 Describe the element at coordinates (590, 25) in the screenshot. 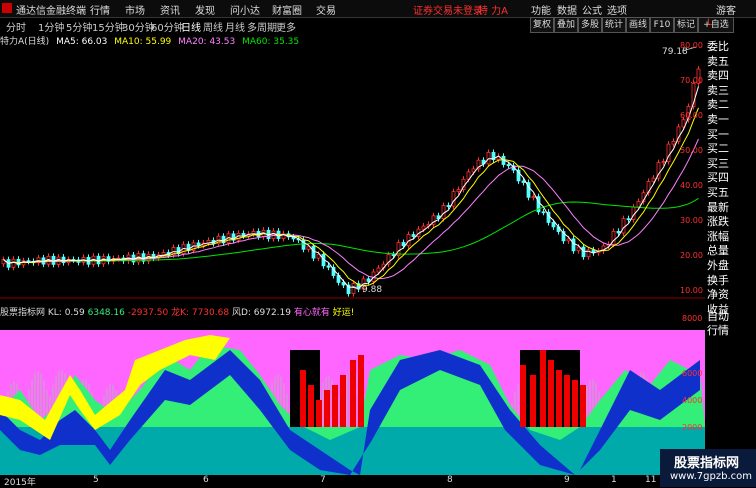

I see `duogu-button: 多股` at that location.